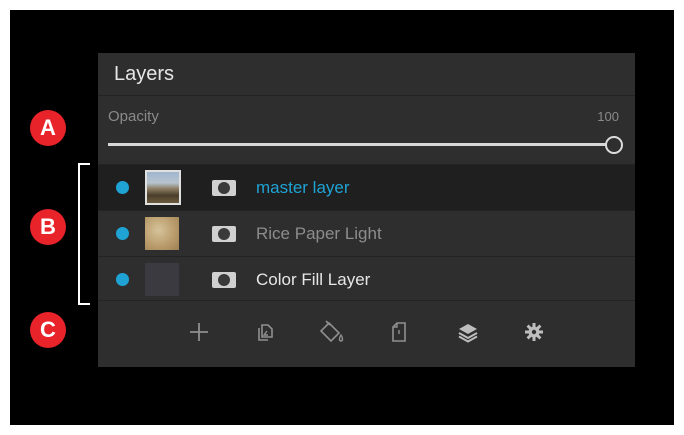 This screenshot has width=684, height=435. I want to click on opacity-control: Opacity 100, so click(366, 130).